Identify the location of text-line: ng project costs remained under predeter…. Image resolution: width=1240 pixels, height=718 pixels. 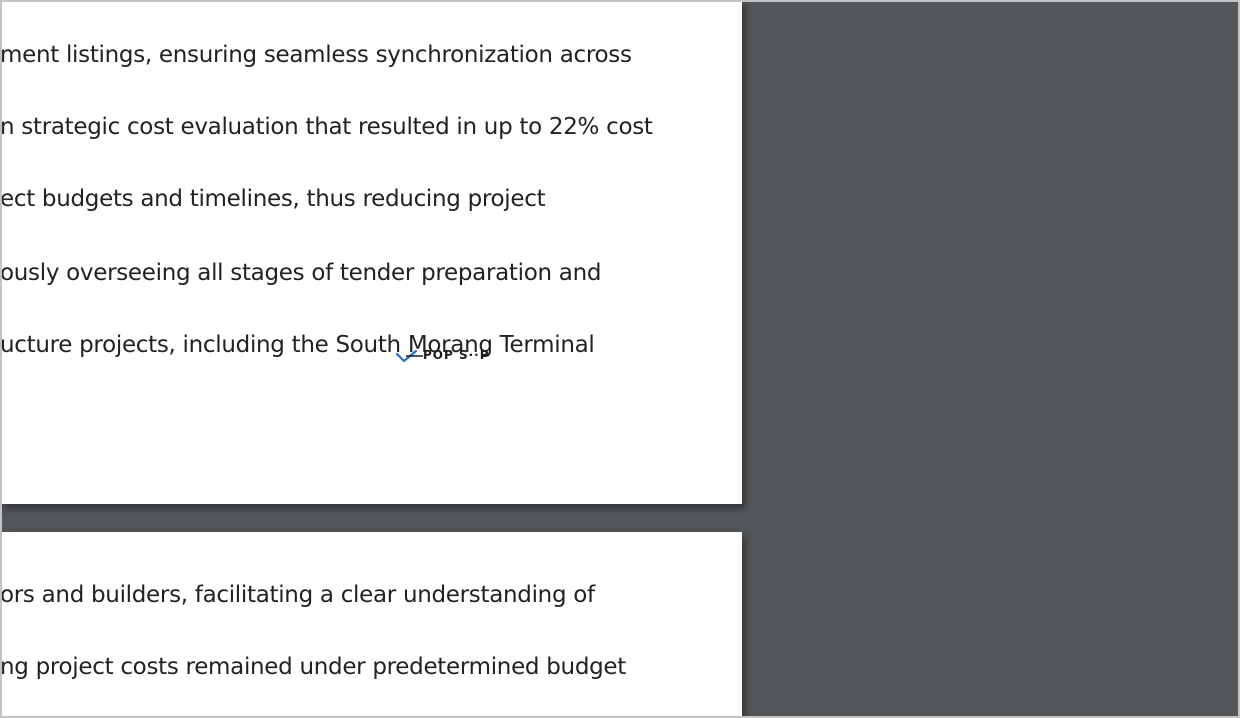
(313, 667).